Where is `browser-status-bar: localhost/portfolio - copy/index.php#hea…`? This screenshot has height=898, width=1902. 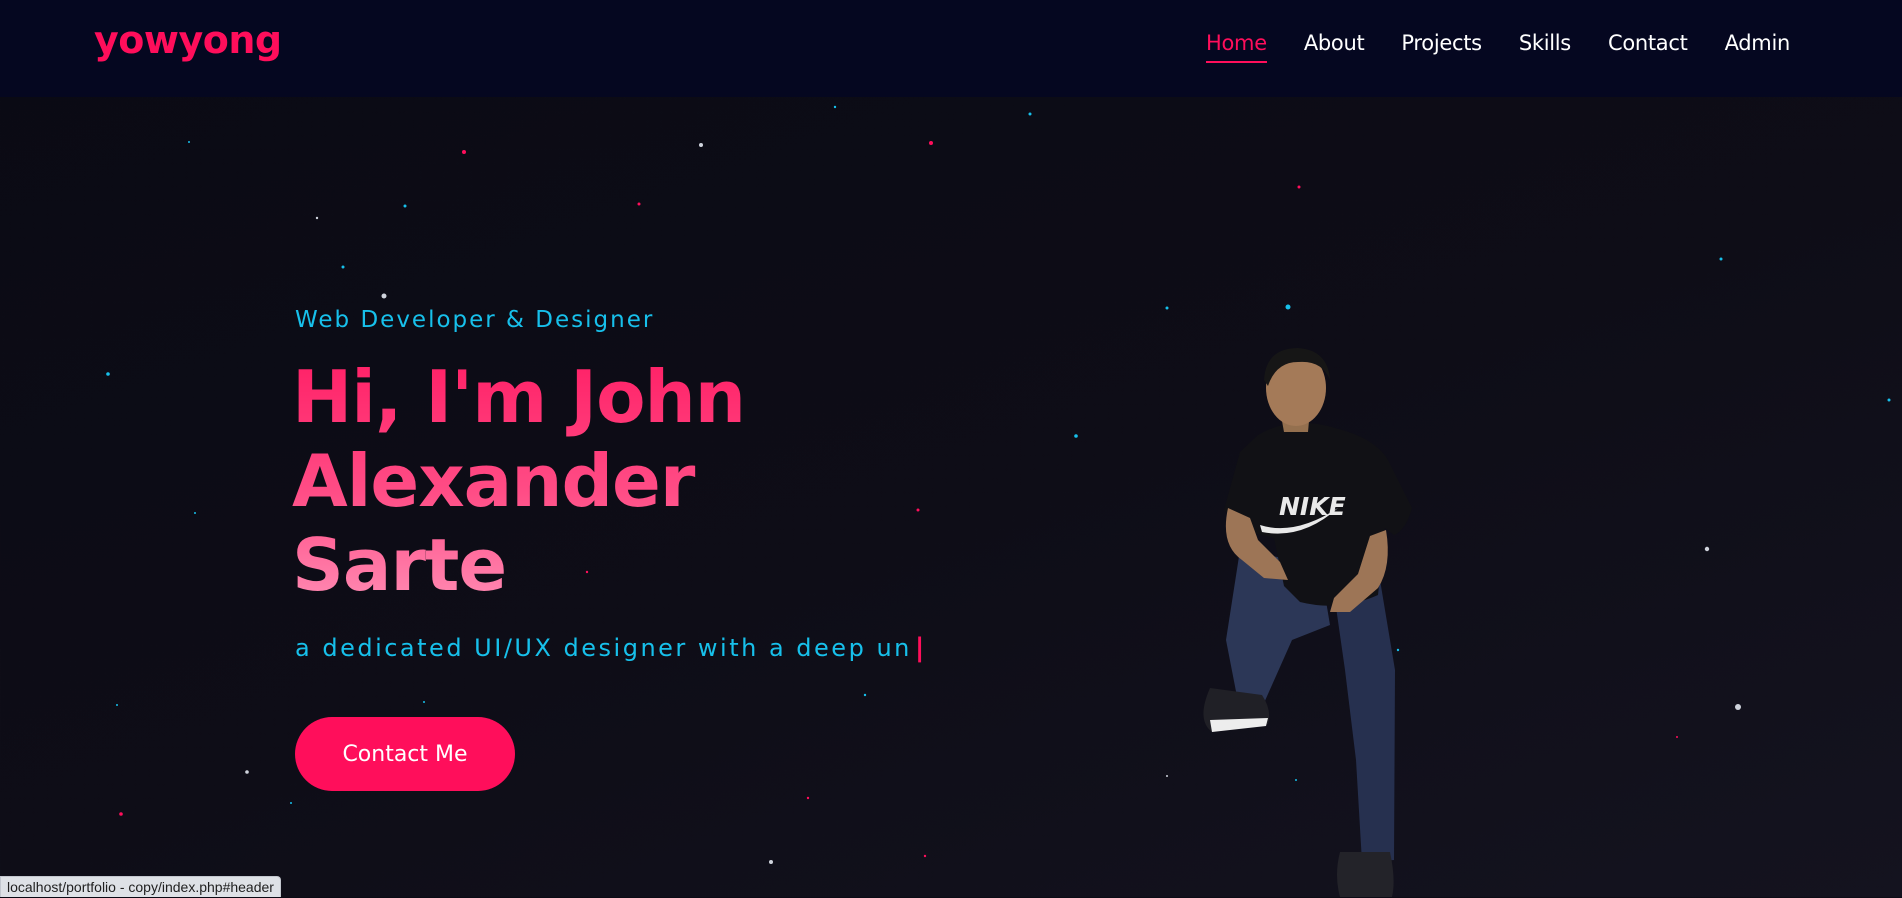
browser-status-bar: localhost/portfolio - copy/index.php#hea… is located at coordinates (140, 886).